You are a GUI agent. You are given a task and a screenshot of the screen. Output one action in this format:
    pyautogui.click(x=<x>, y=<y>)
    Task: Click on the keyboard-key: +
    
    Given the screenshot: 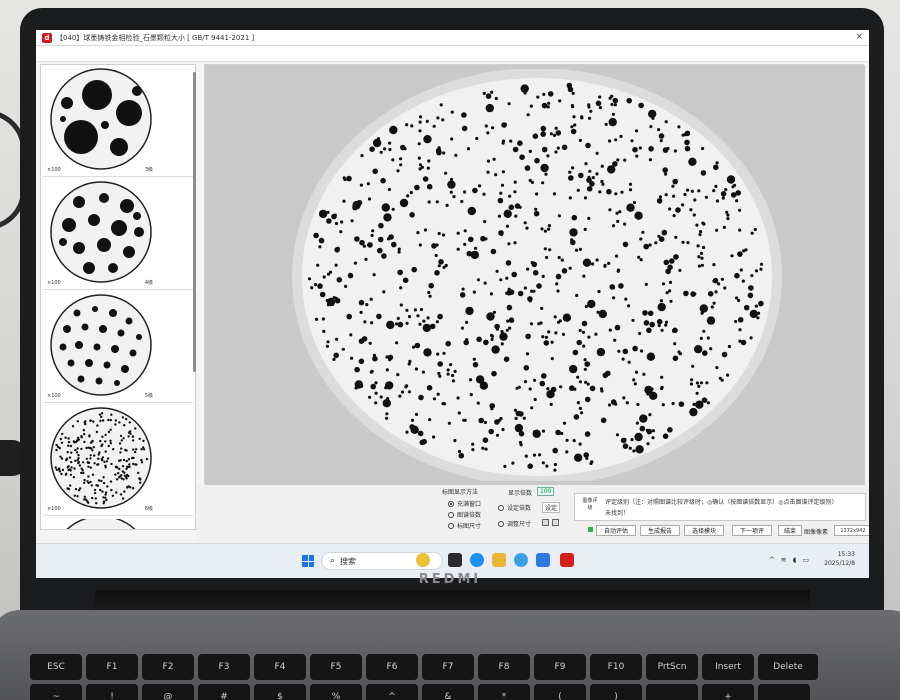 What is the action you would take?
    pyautogui.click(x=728, y=692)
    